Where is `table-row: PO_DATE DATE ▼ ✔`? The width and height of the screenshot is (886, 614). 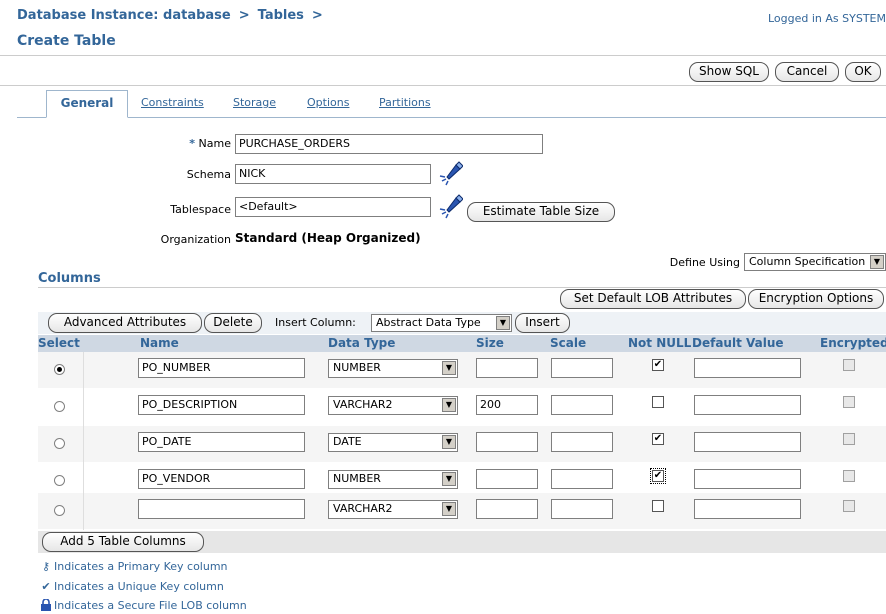 table-row: PO_DATE DATE ▼ ✔ is located at coordinates (462, 444).